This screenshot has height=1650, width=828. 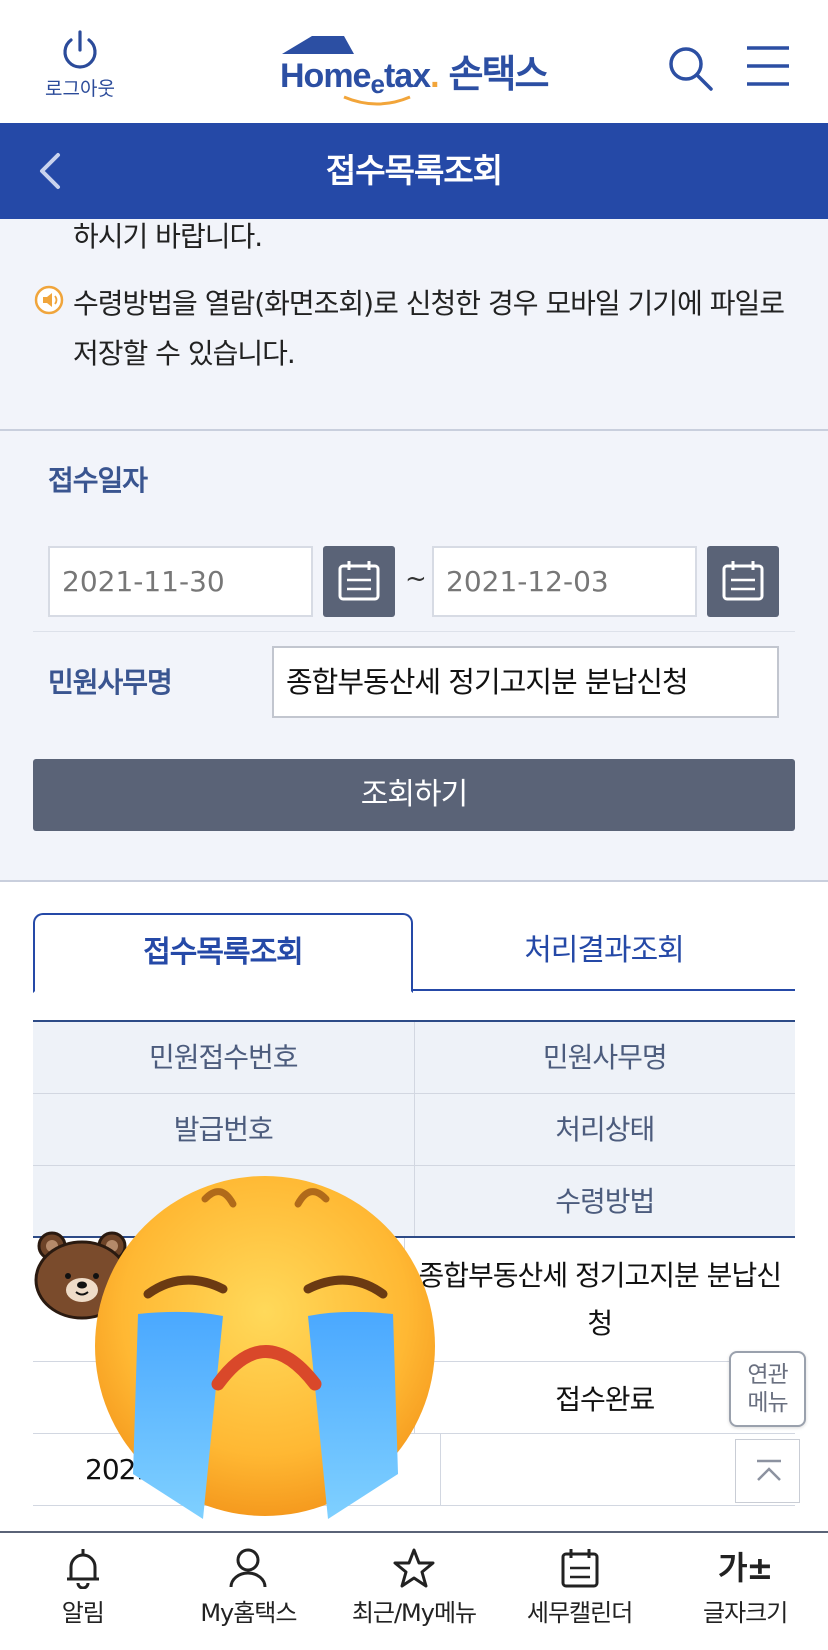 What do you see at coordinates (604, 1201) in the screenshot?
I see `header-receive-method: 수령방법` at bounding box center [604, 1201].